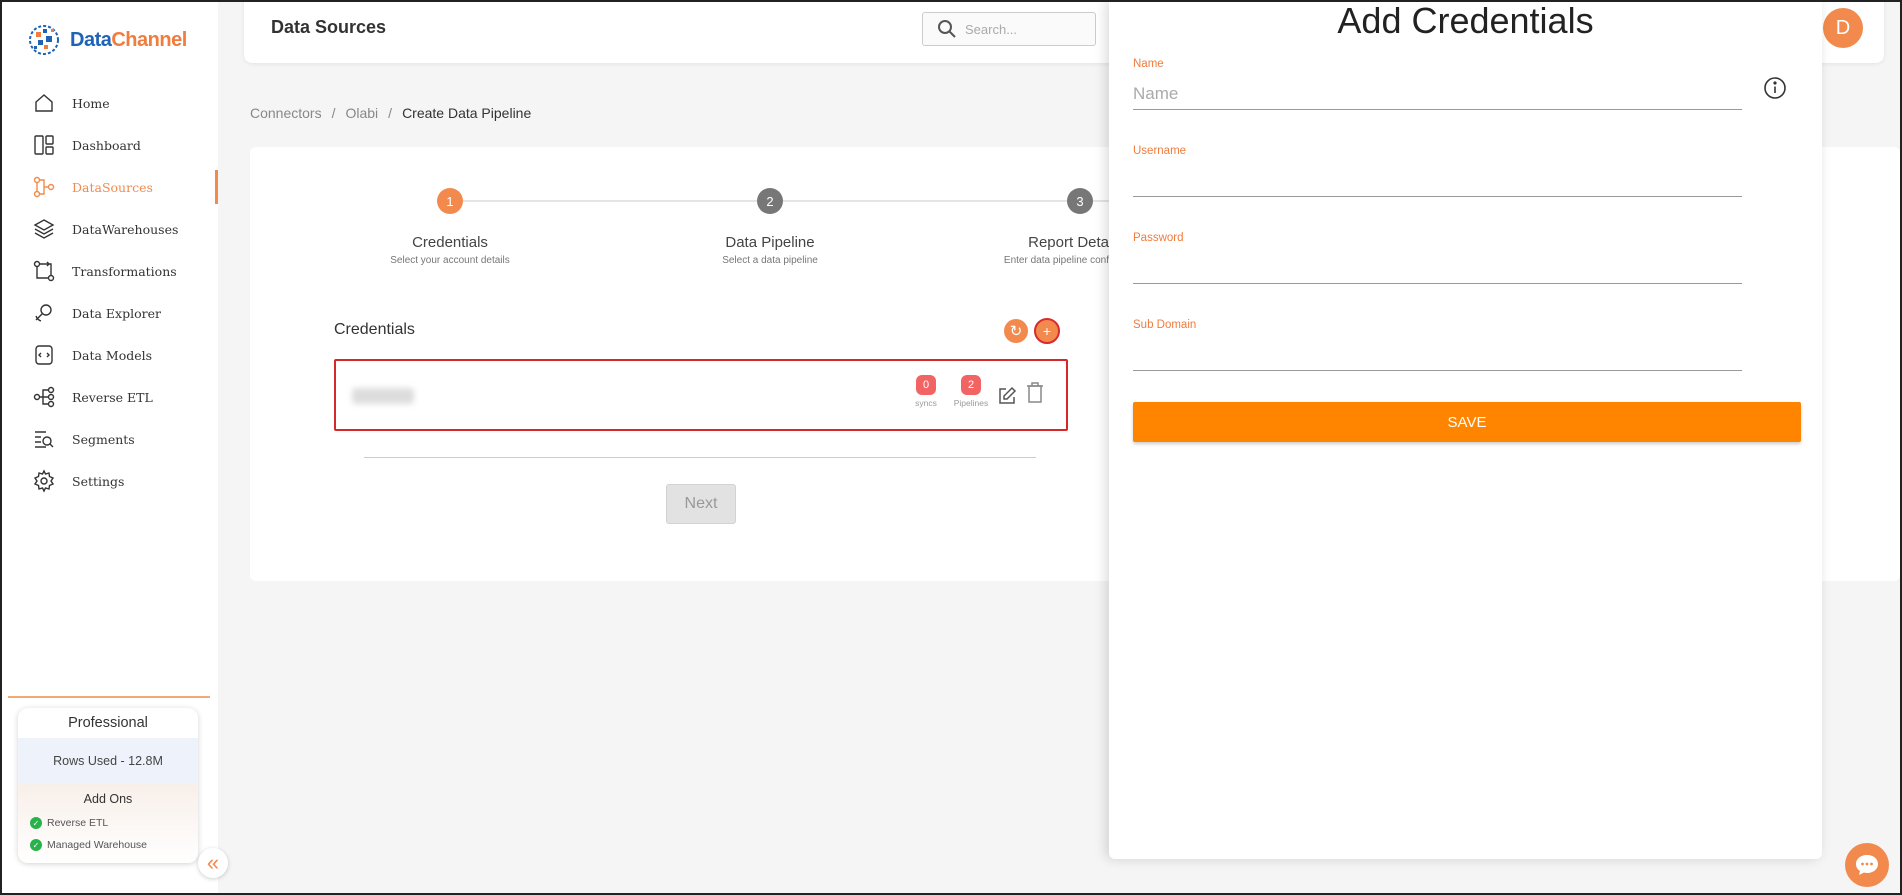  I want to click on breadcrumb-connectors: Connectors, so click(286, 113).